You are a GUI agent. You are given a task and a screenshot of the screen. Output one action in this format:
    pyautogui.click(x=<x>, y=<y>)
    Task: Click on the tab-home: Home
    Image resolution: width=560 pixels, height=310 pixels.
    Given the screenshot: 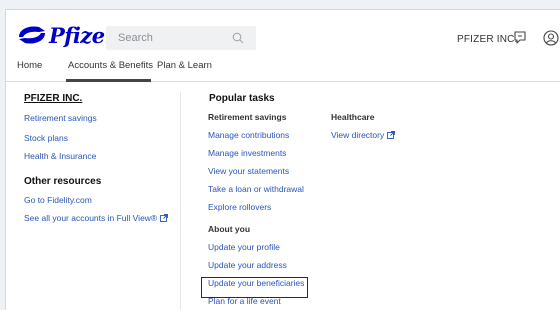 What is the action you would take?
    pyautogui.click(x=29, y=65)
    